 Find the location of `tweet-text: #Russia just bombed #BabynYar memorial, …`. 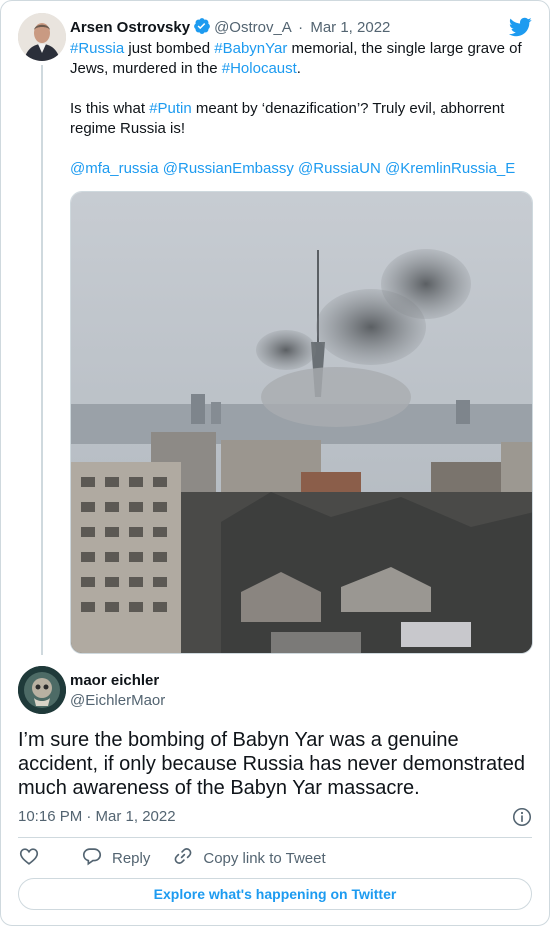

tweet-text: #Russia just bombed #BabynYar memorial, … is located at coordinates (300, 109).